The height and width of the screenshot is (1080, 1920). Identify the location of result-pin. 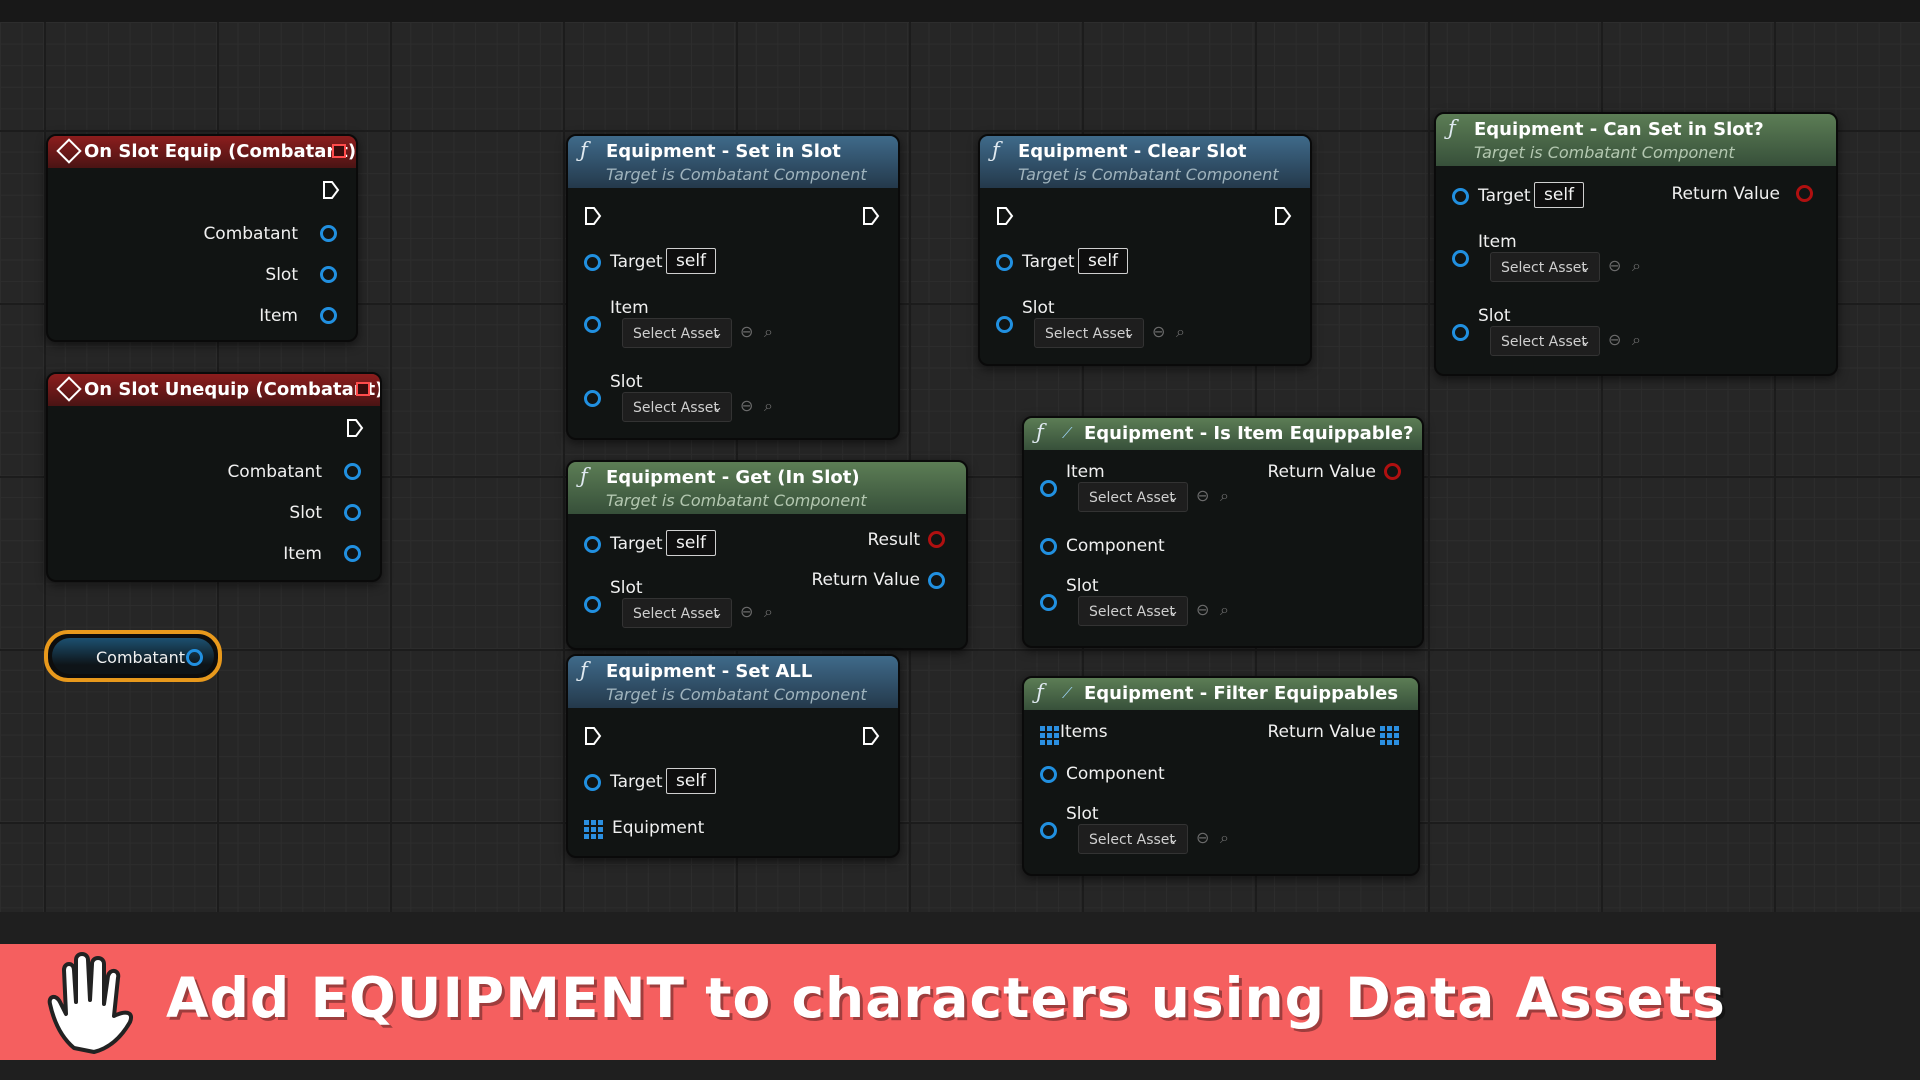
(936, 539).